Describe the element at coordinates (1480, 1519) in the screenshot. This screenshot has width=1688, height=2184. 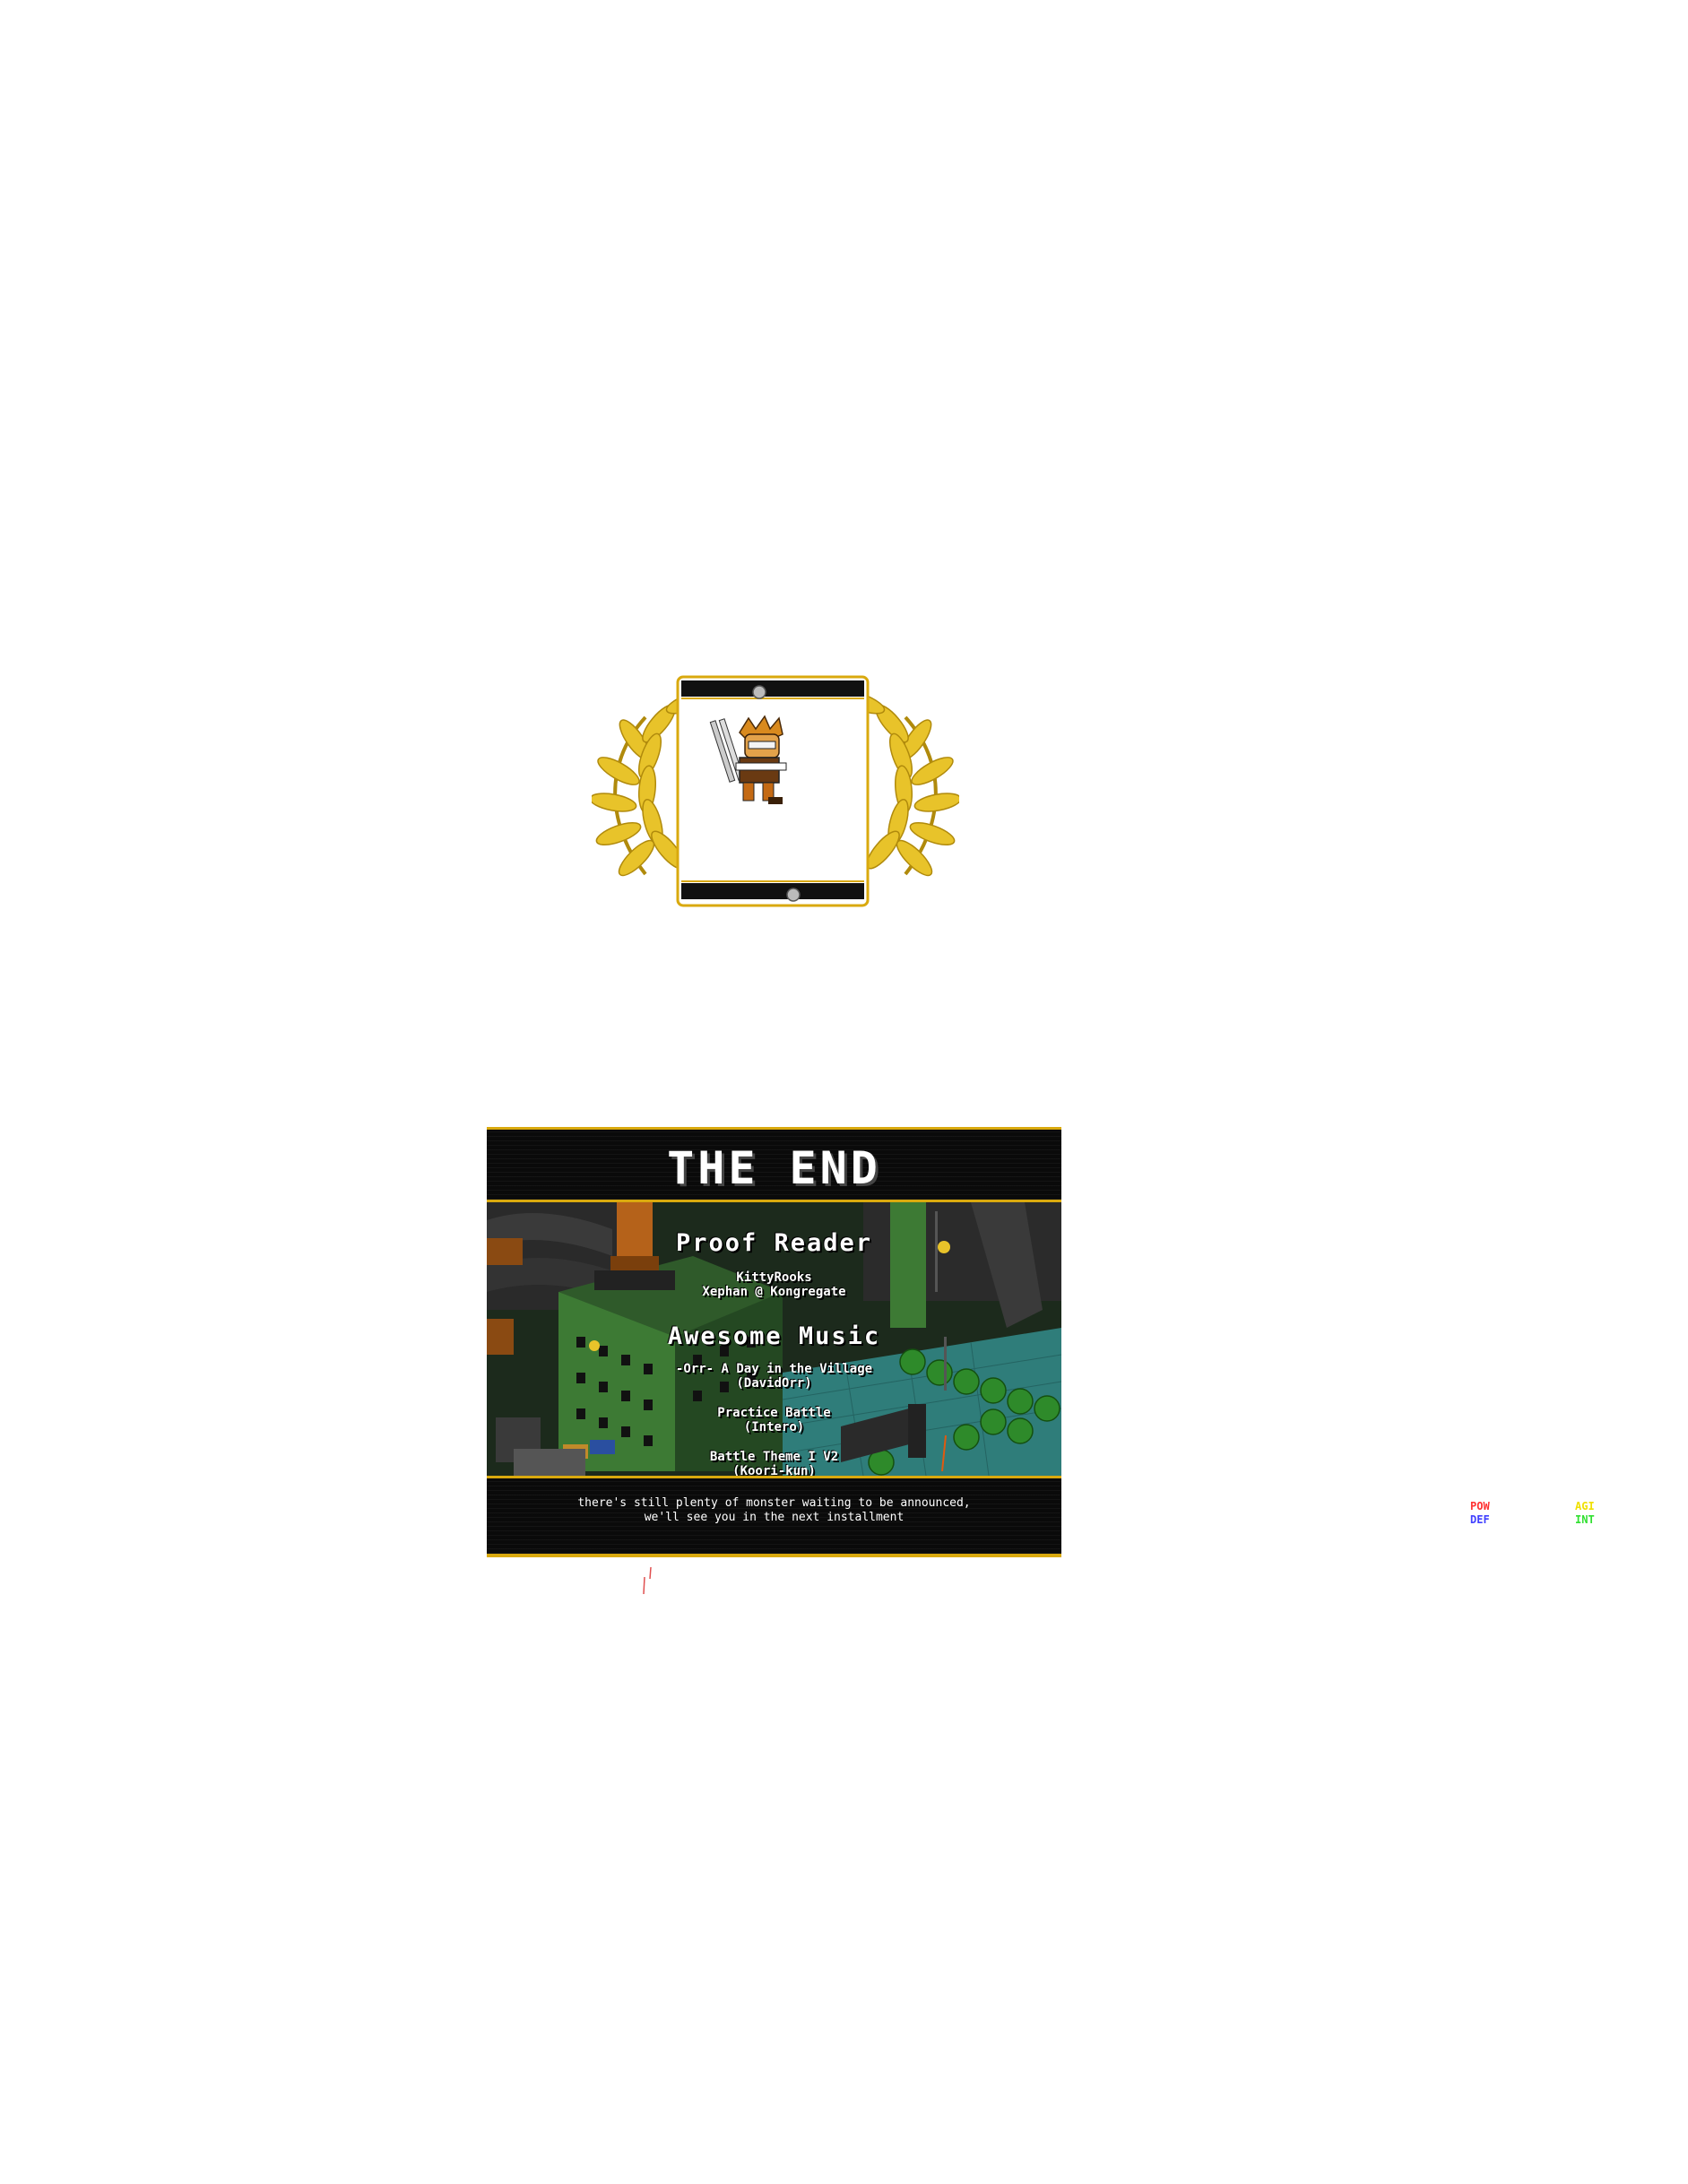
I see `stat-def: DEF` at that location.